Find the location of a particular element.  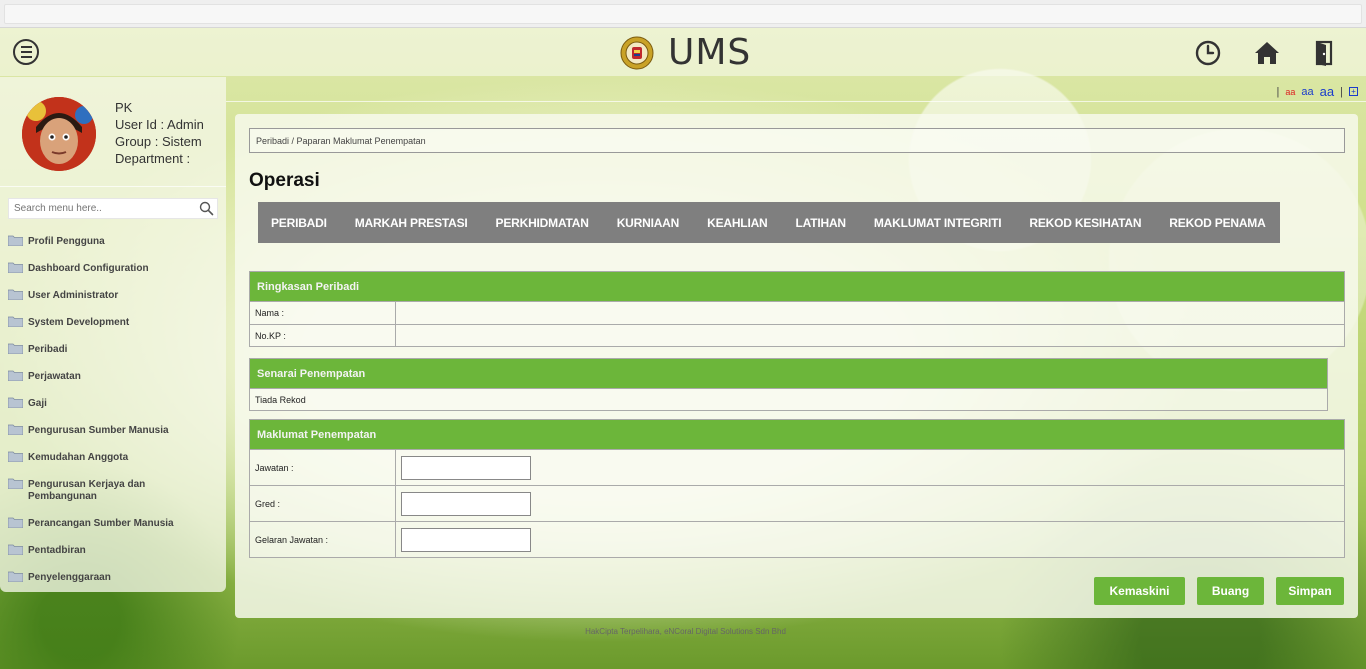

sidebar-item-dashboard-configuration: Dashboard Configuration is located at coordinates (113, 267).